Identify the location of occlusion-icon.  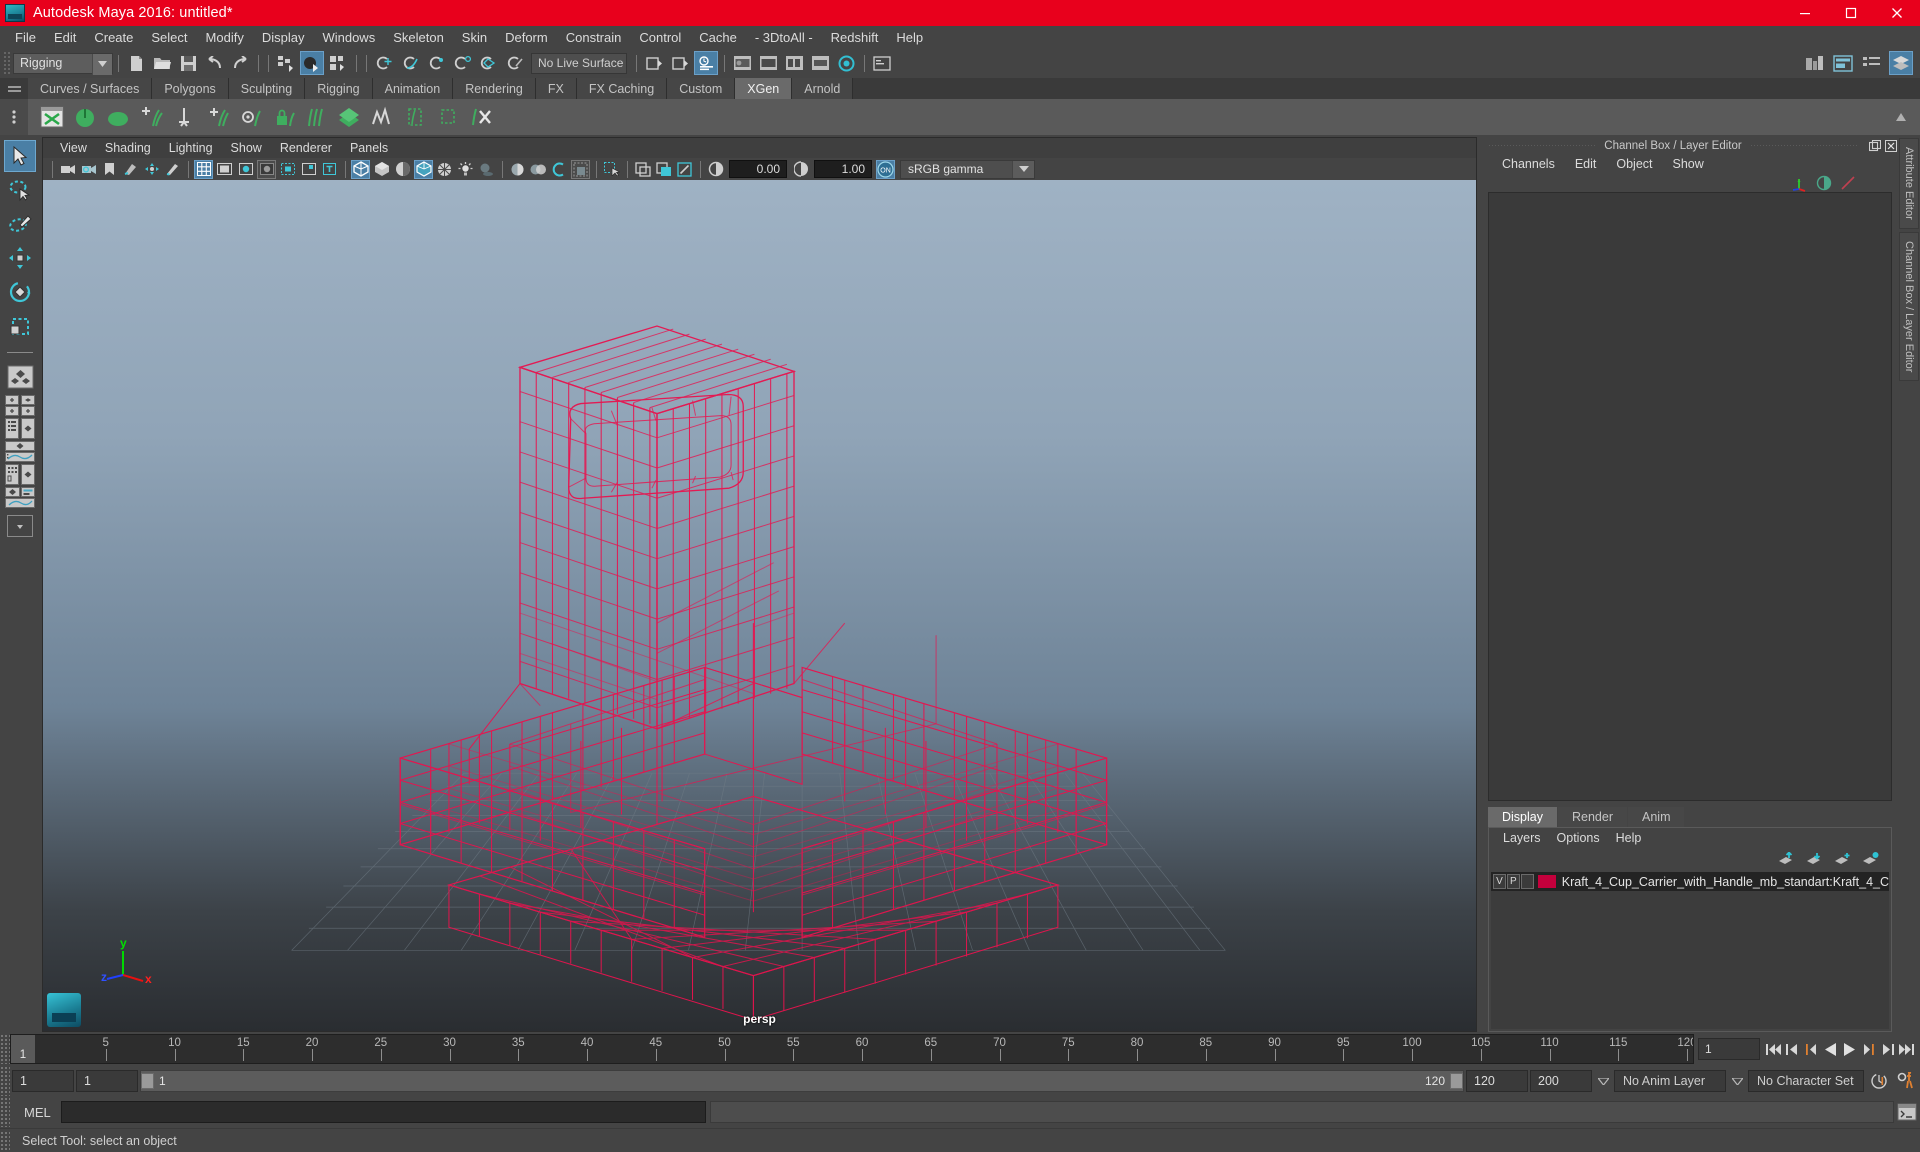
(517, 169).